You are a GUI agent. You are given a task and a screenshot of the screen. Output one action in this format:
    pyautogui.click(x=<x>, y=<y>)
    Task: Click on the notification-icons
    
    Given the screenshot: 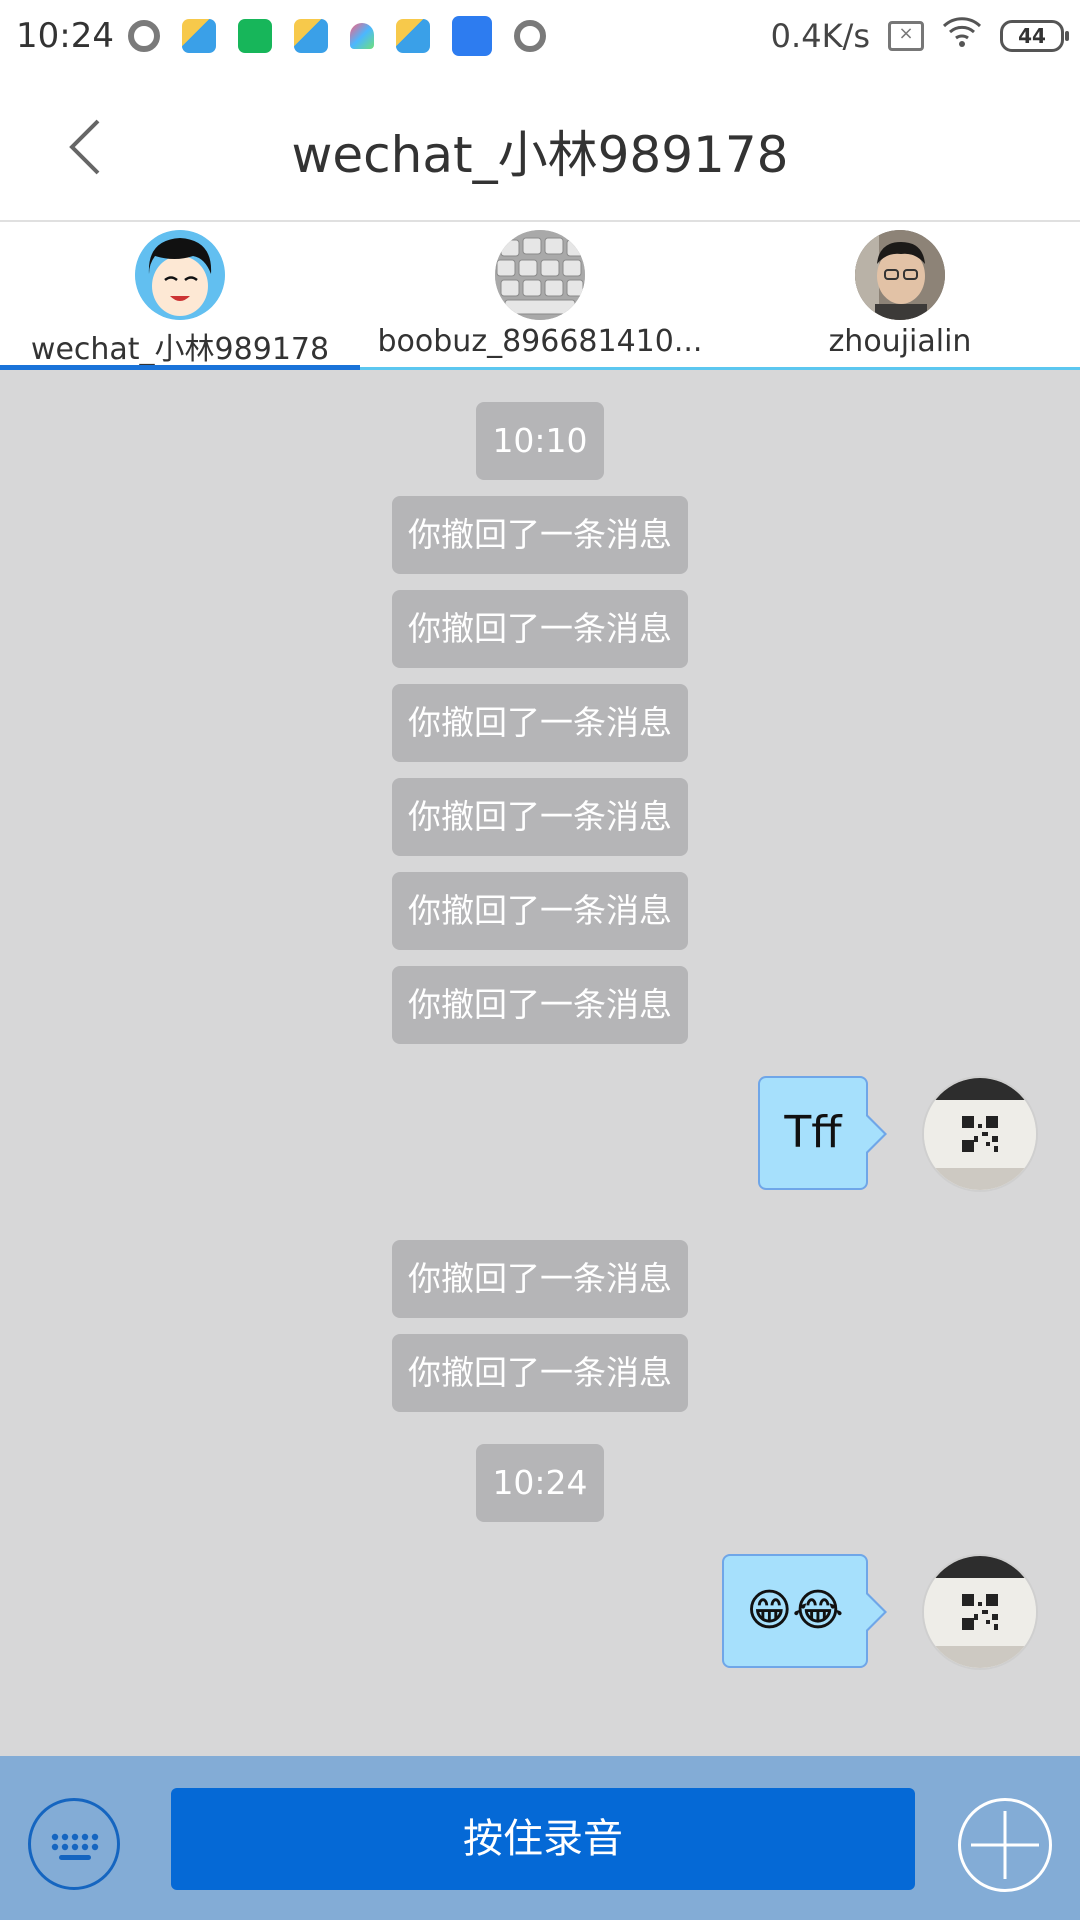 What is the action you would take?
    pyautogui.click(x=337, y=36)
    